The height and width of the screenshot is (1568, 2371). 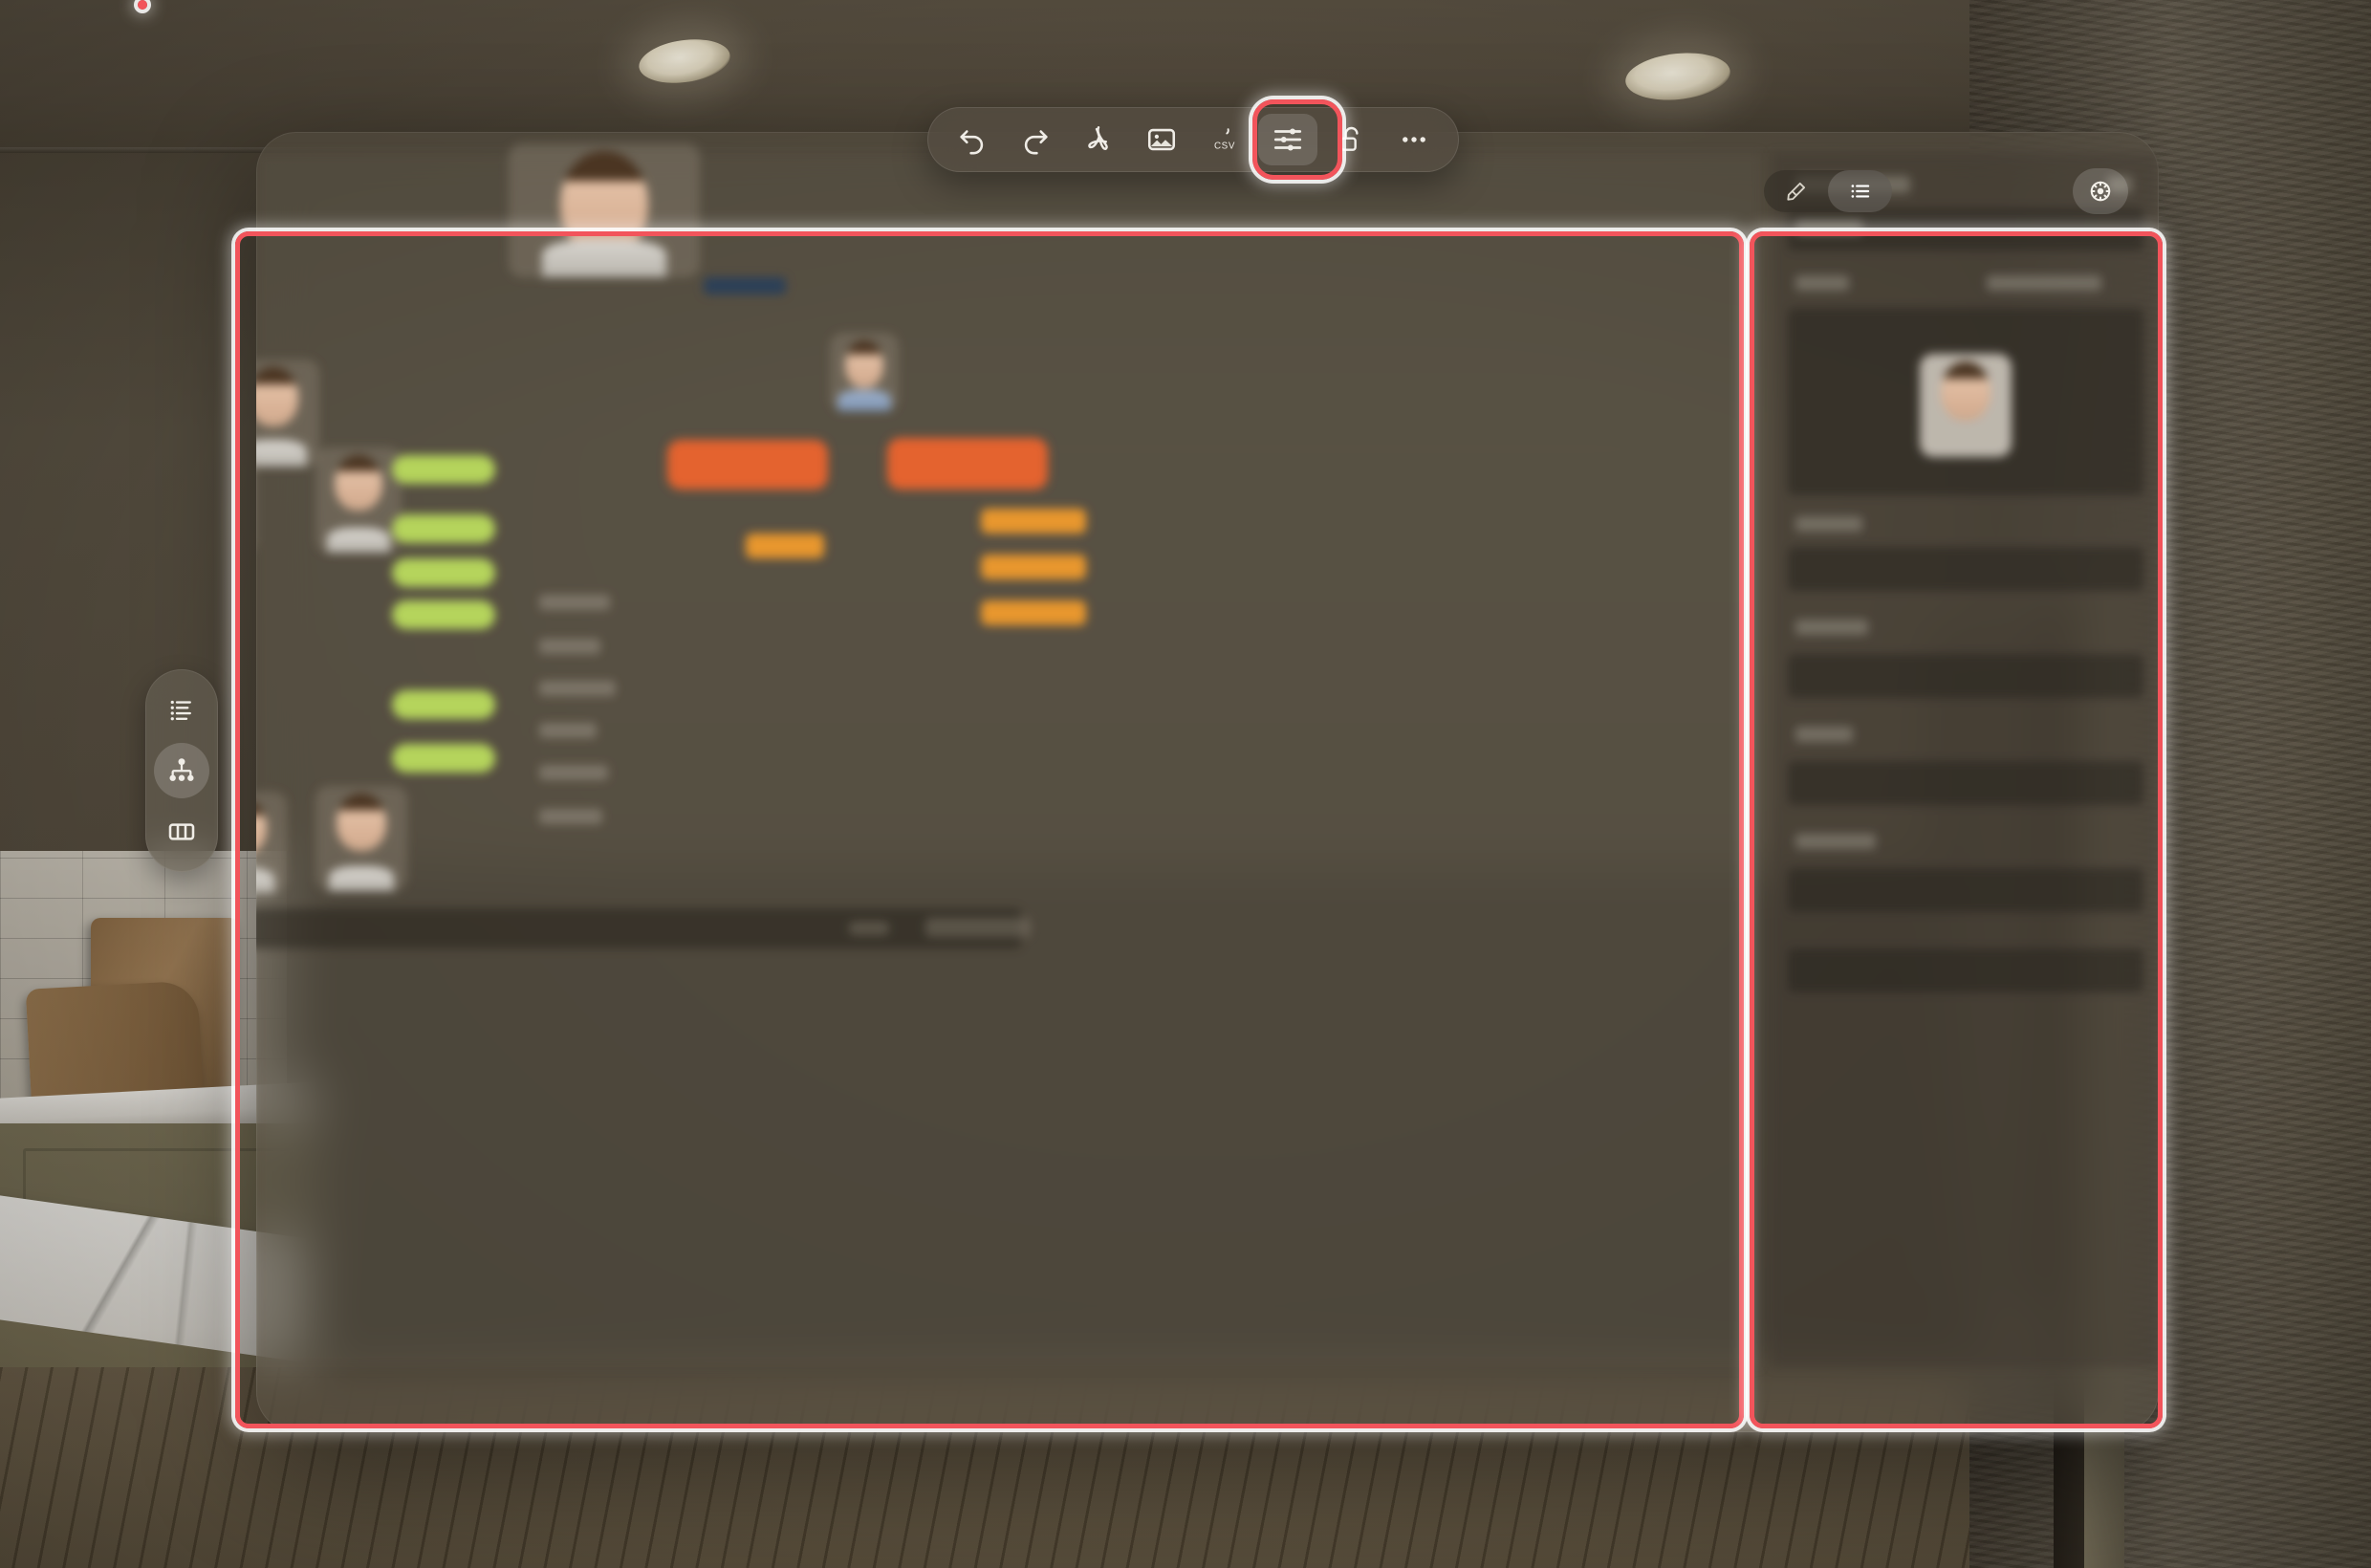 What do you see at coordinates (638, 928) in the screenshot?
I see `footer-bar` at bounding box center [638, 928].